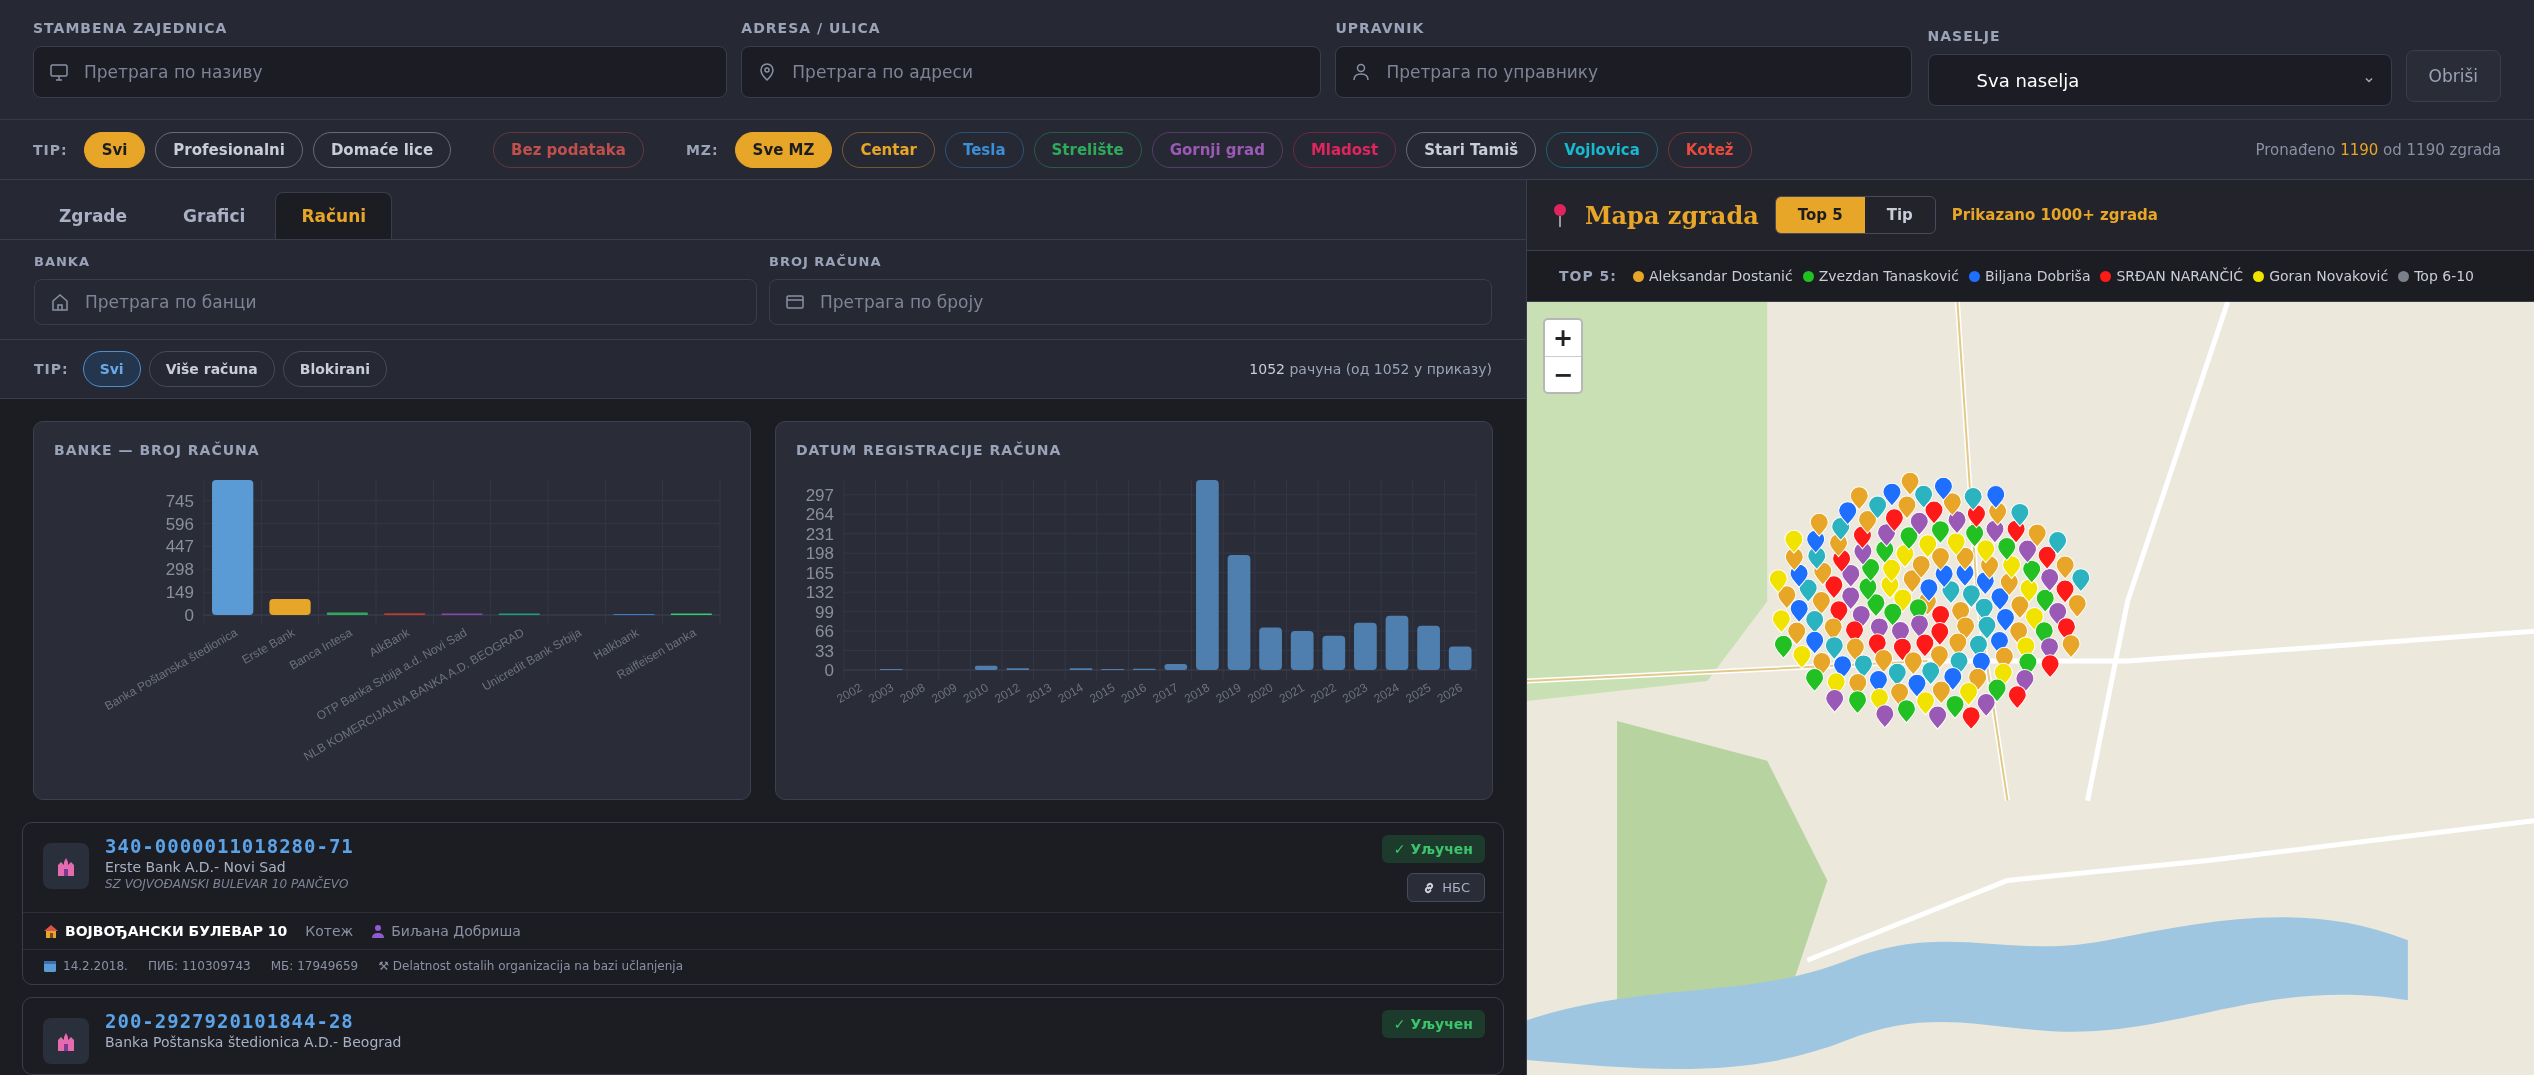 The image size is (2534, 1075). I want to click on filter-label: MZ:, so click(702, 149).